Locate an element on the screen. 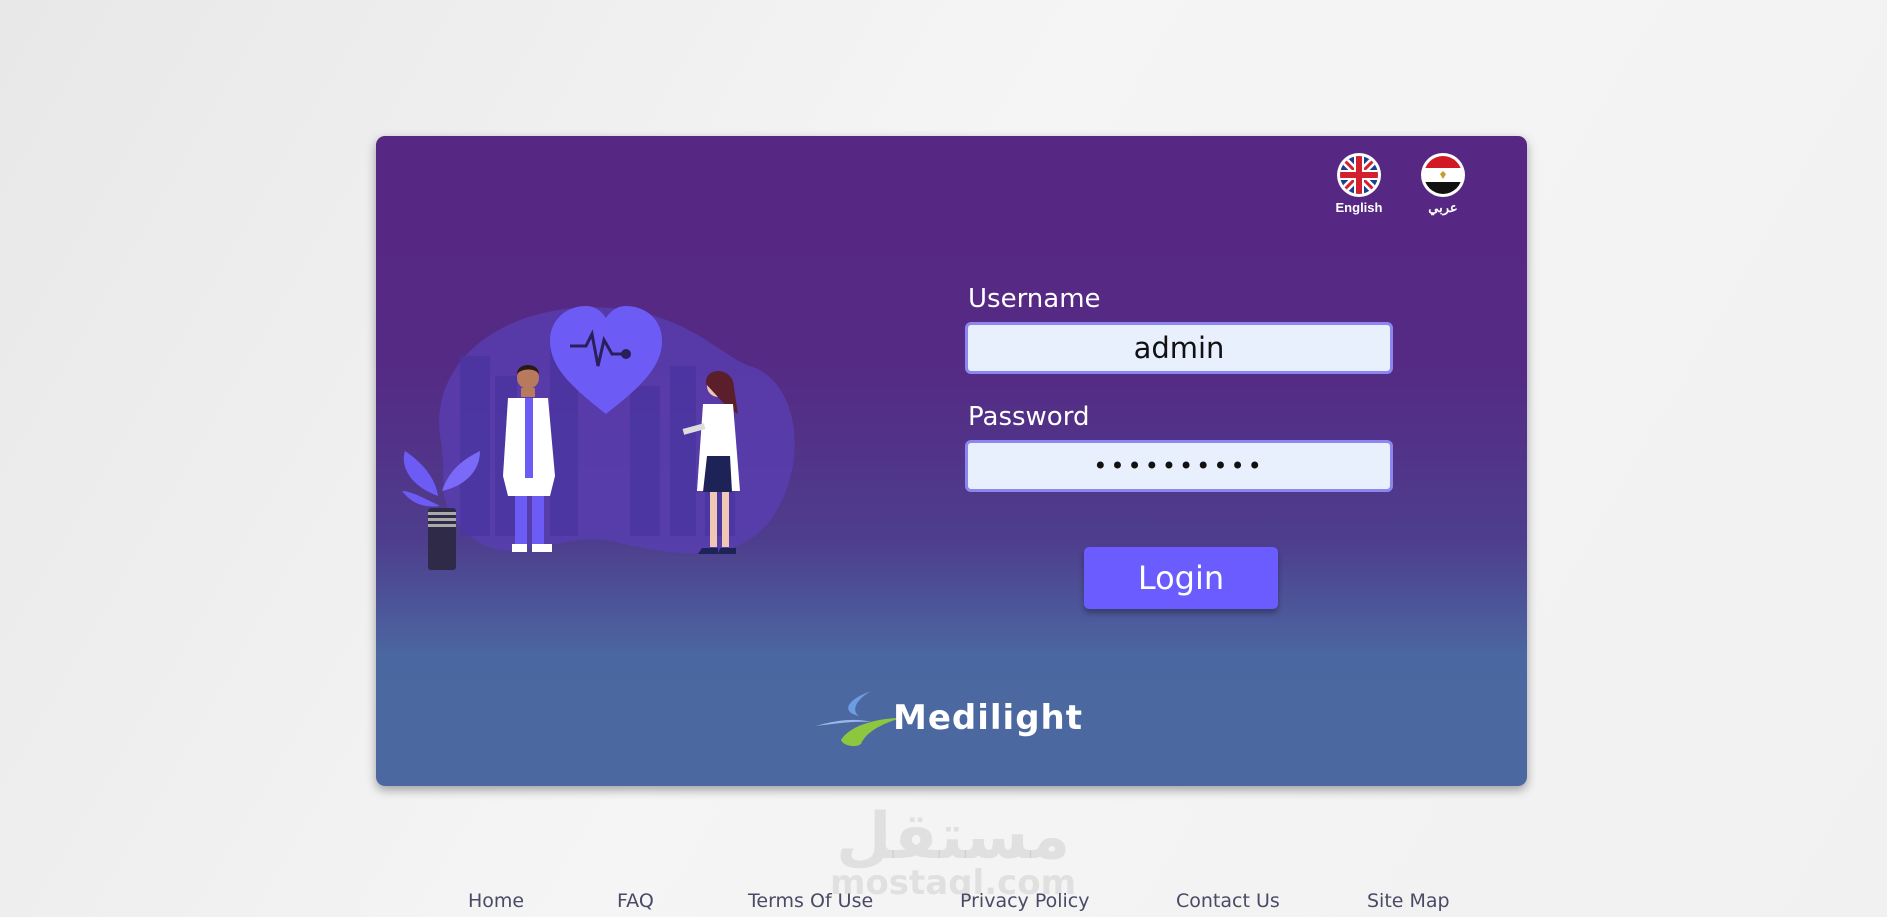  brand-name: Medilight is located at coordinates (988, 718).